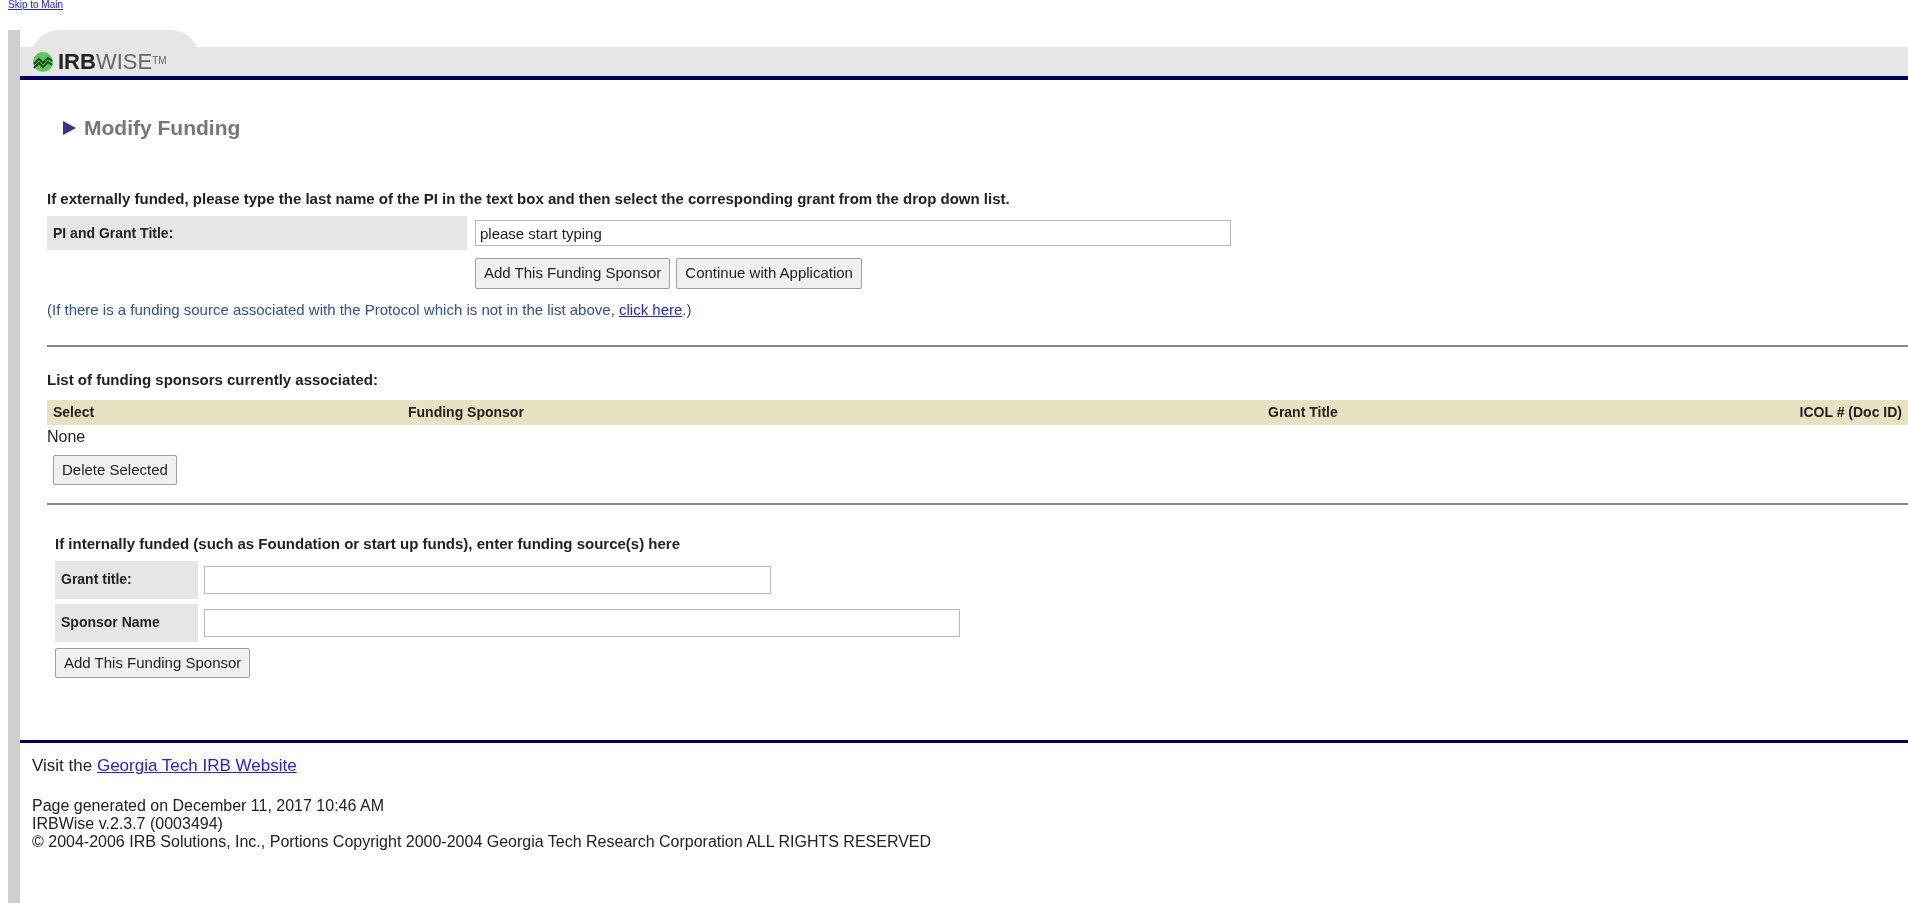 The height and width of the screenshot is (903, 1908). What do you see at coordinates (370, 309) in the screenshot?
I see `note-text: (If there is a funding source associated with the Protocol which is not in the list above, click here.)` at bounding box center [370, 309].